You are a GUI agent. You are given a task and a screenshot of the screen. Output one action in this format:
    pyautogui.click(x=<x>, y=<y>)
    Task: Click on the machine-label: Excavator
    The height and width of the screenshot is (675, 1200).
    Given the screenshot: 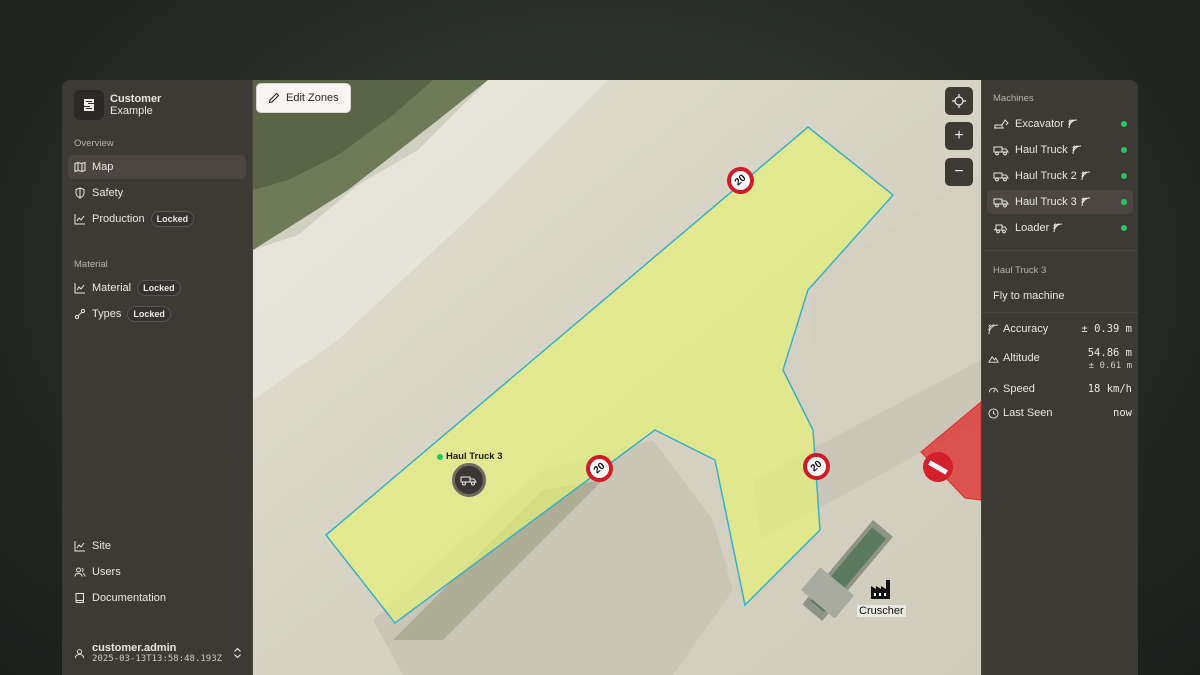 What is the action you would take?
    pyautogui.click(x=1039, y=124)
    